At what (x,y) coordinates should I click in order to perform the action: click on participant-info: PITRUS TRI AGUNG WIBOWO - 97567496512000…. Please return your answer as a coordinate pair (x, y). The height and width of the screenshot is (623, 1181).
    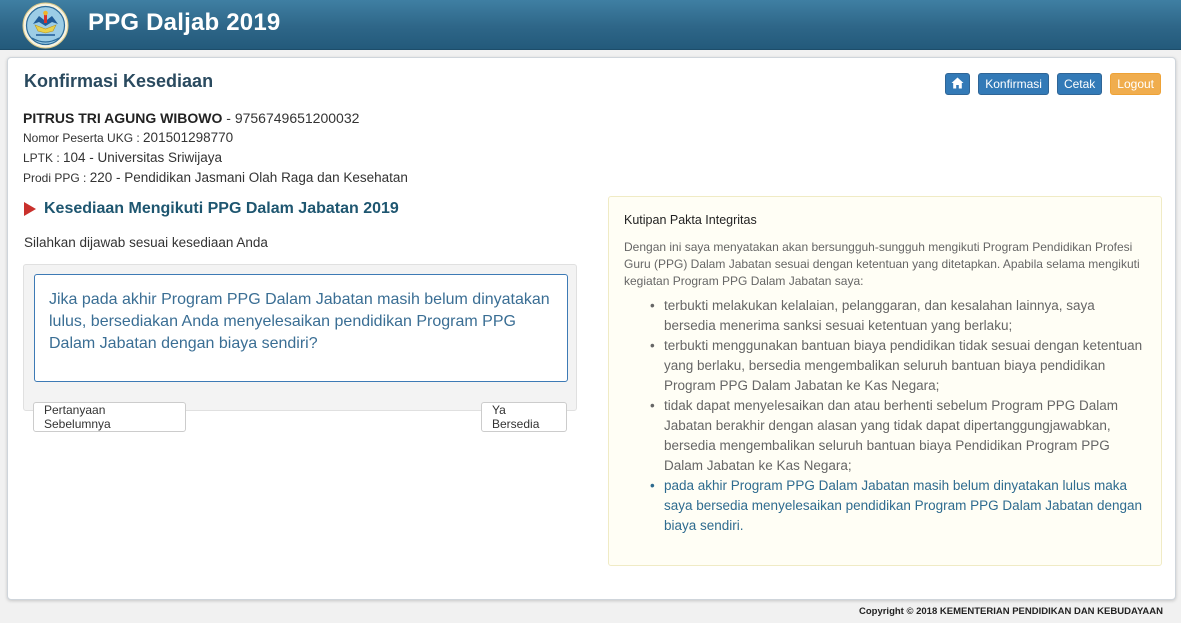
    Looking at the image, I should click on (215, 148).